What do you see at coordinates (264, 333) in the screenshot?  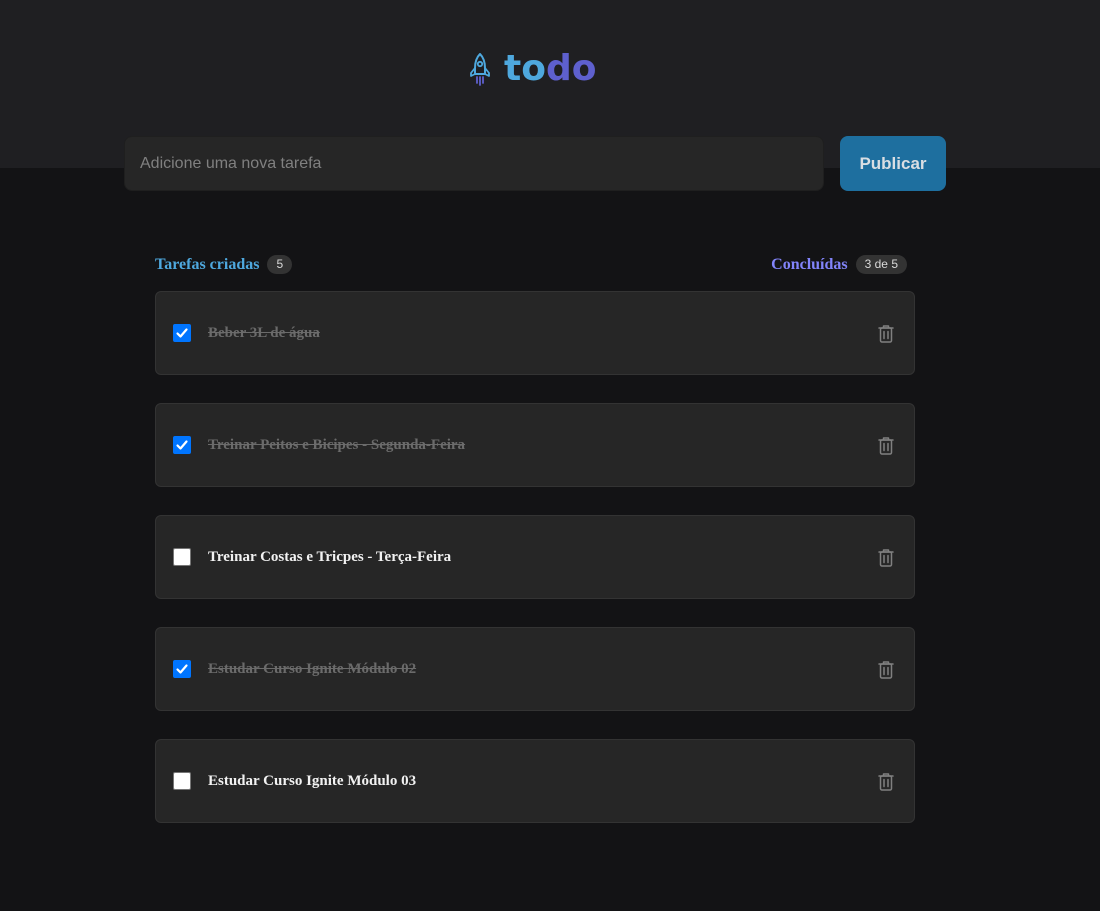 I see `task-text: Beber 3L de água` at bounding box center [264, 333].